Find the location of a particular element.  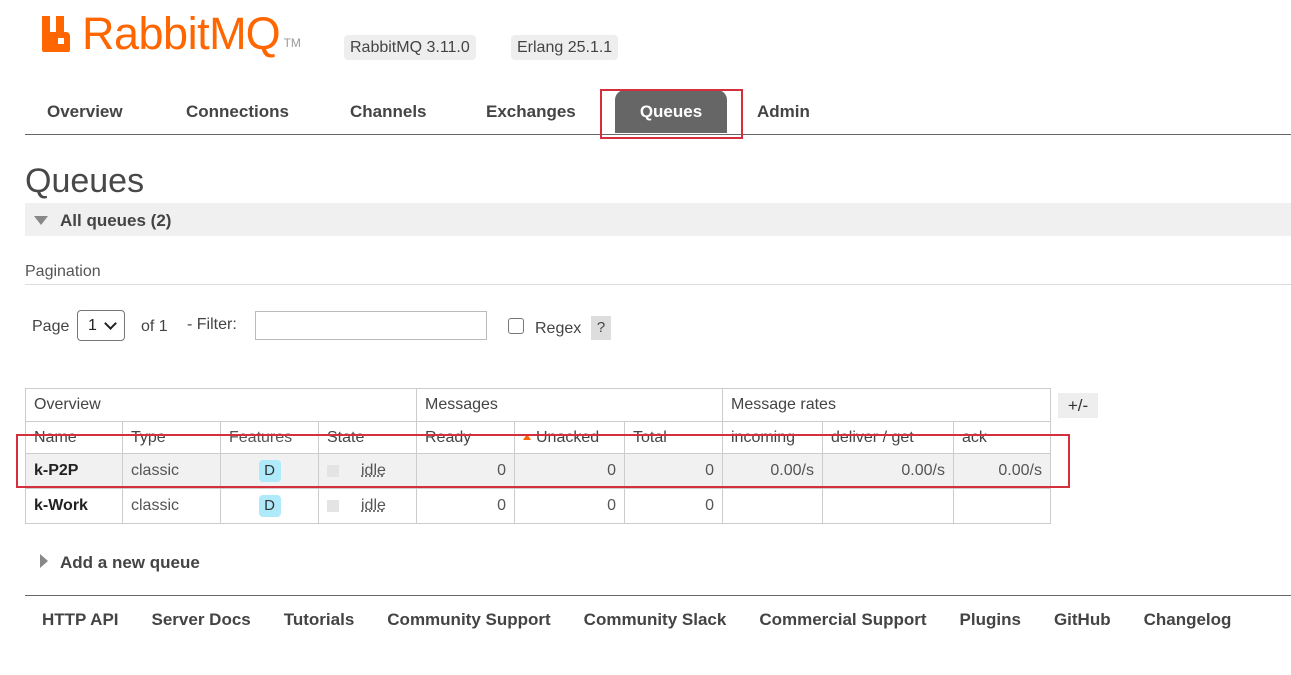

tab-overview: Overview is located at coordinates (85, 112).